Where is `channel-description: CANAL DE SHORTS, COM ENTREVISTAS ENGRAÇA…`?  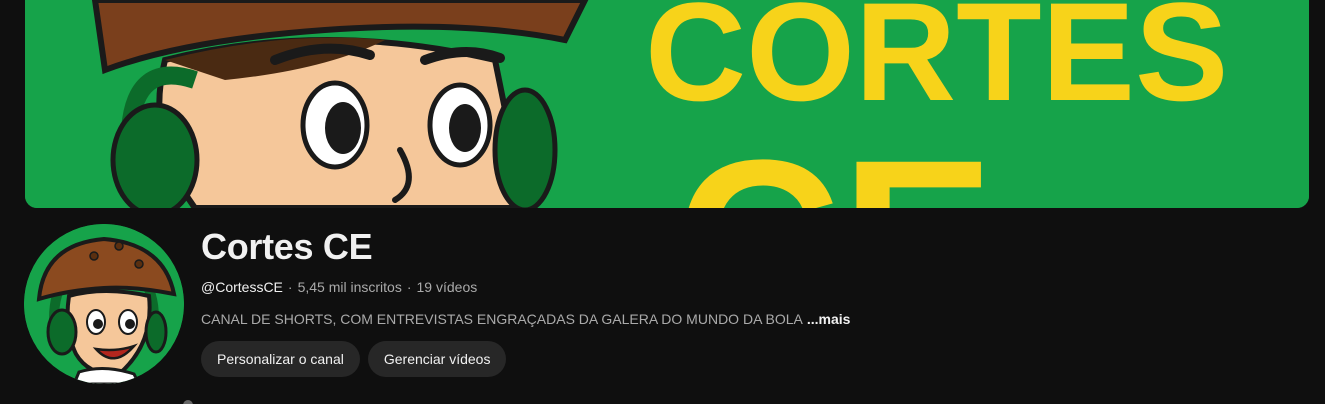 channel-description: CANAL DE SHORTS, COM ENTREVISTAS ENGRAÇA… is located at coordinates (753, 319).